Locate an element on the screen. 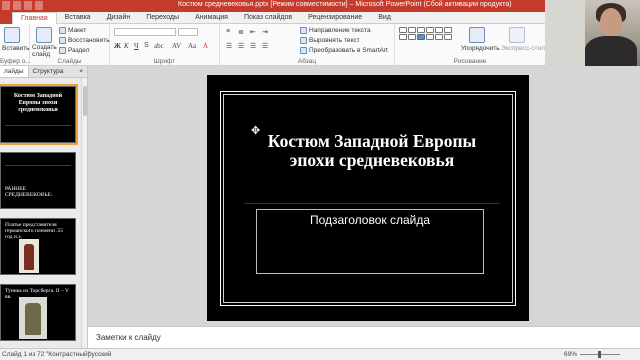 Image resolution: width=640 pixels, height=360 pixels. shape-brace-icon is located at coordinates (439, 37).